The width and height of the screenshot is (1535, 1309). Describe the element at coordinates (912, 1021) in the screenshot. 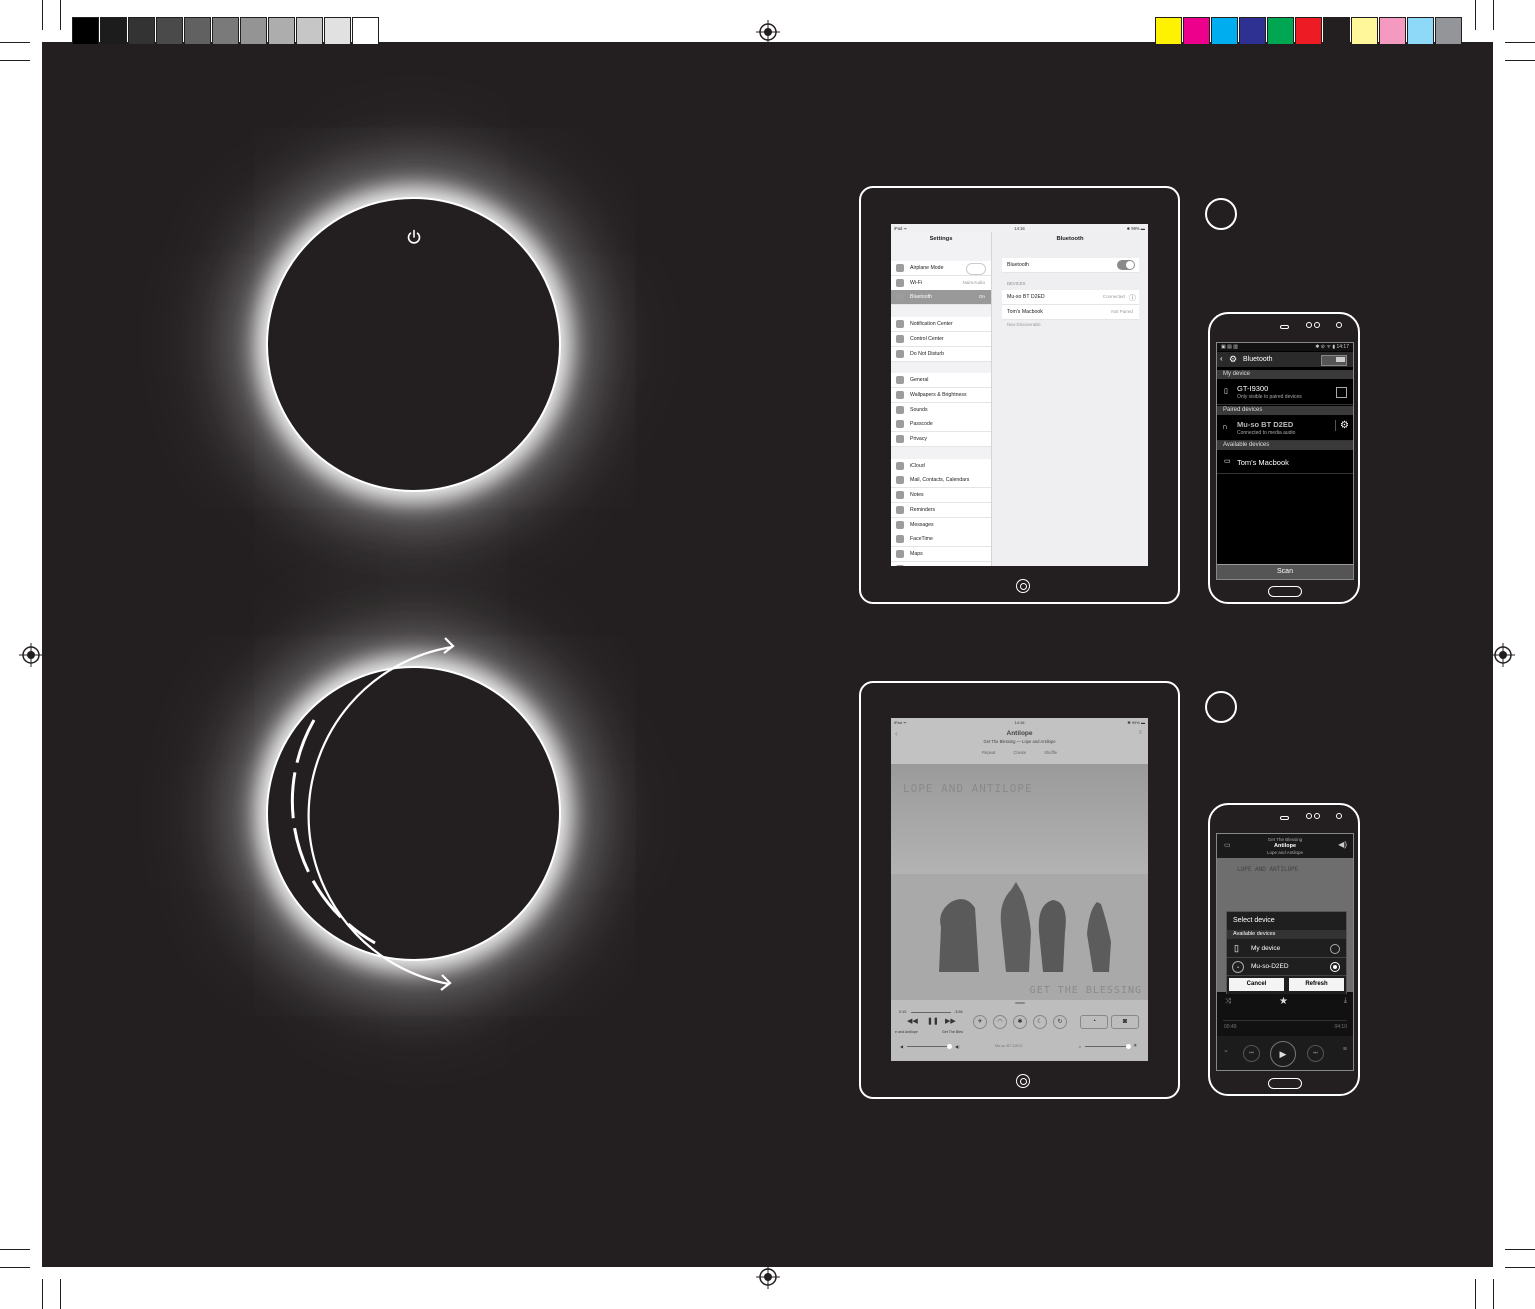

I see `previous-icon: ◀◀` at that location.